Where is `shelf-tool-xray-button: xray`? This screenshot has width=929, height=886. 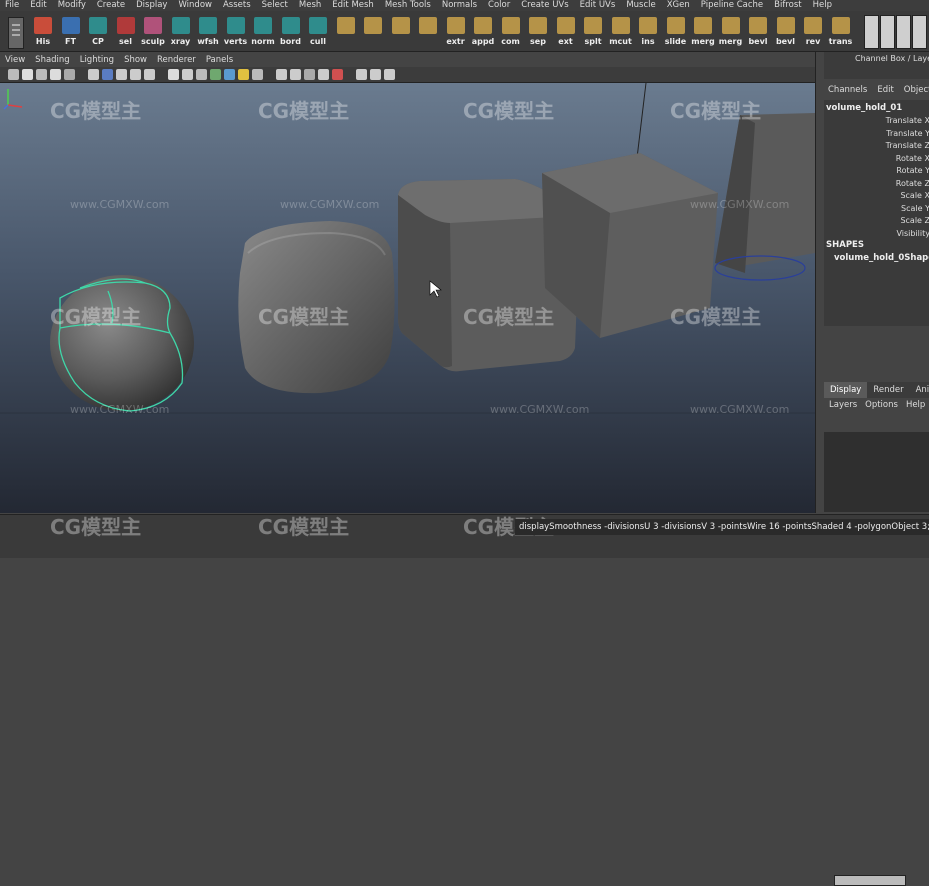
shelf-tool-xray-button: xray is located at coordinates (181, 32).